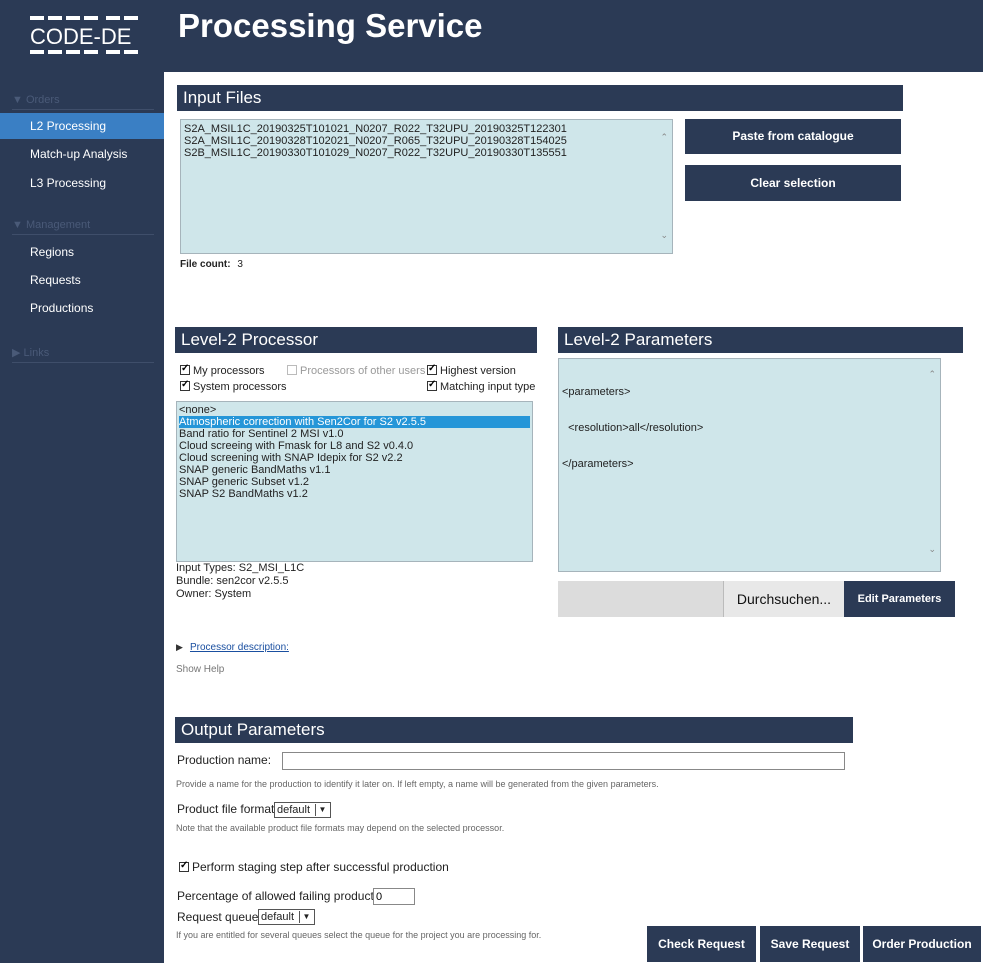 This screenshot has height=963, width=983. I want to click on clear-selection-button: Clear selection, so click(793, 183).